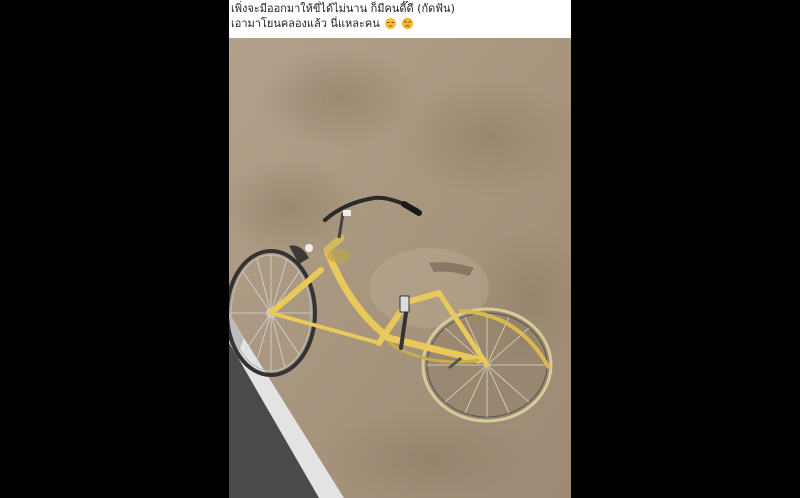 Image resolution: width=800 pixels, height=498 pixels. What do you see at coordinates (407, 23) in the screenshot?
I see `angry-face-icon` at bounding box center [407, 23].